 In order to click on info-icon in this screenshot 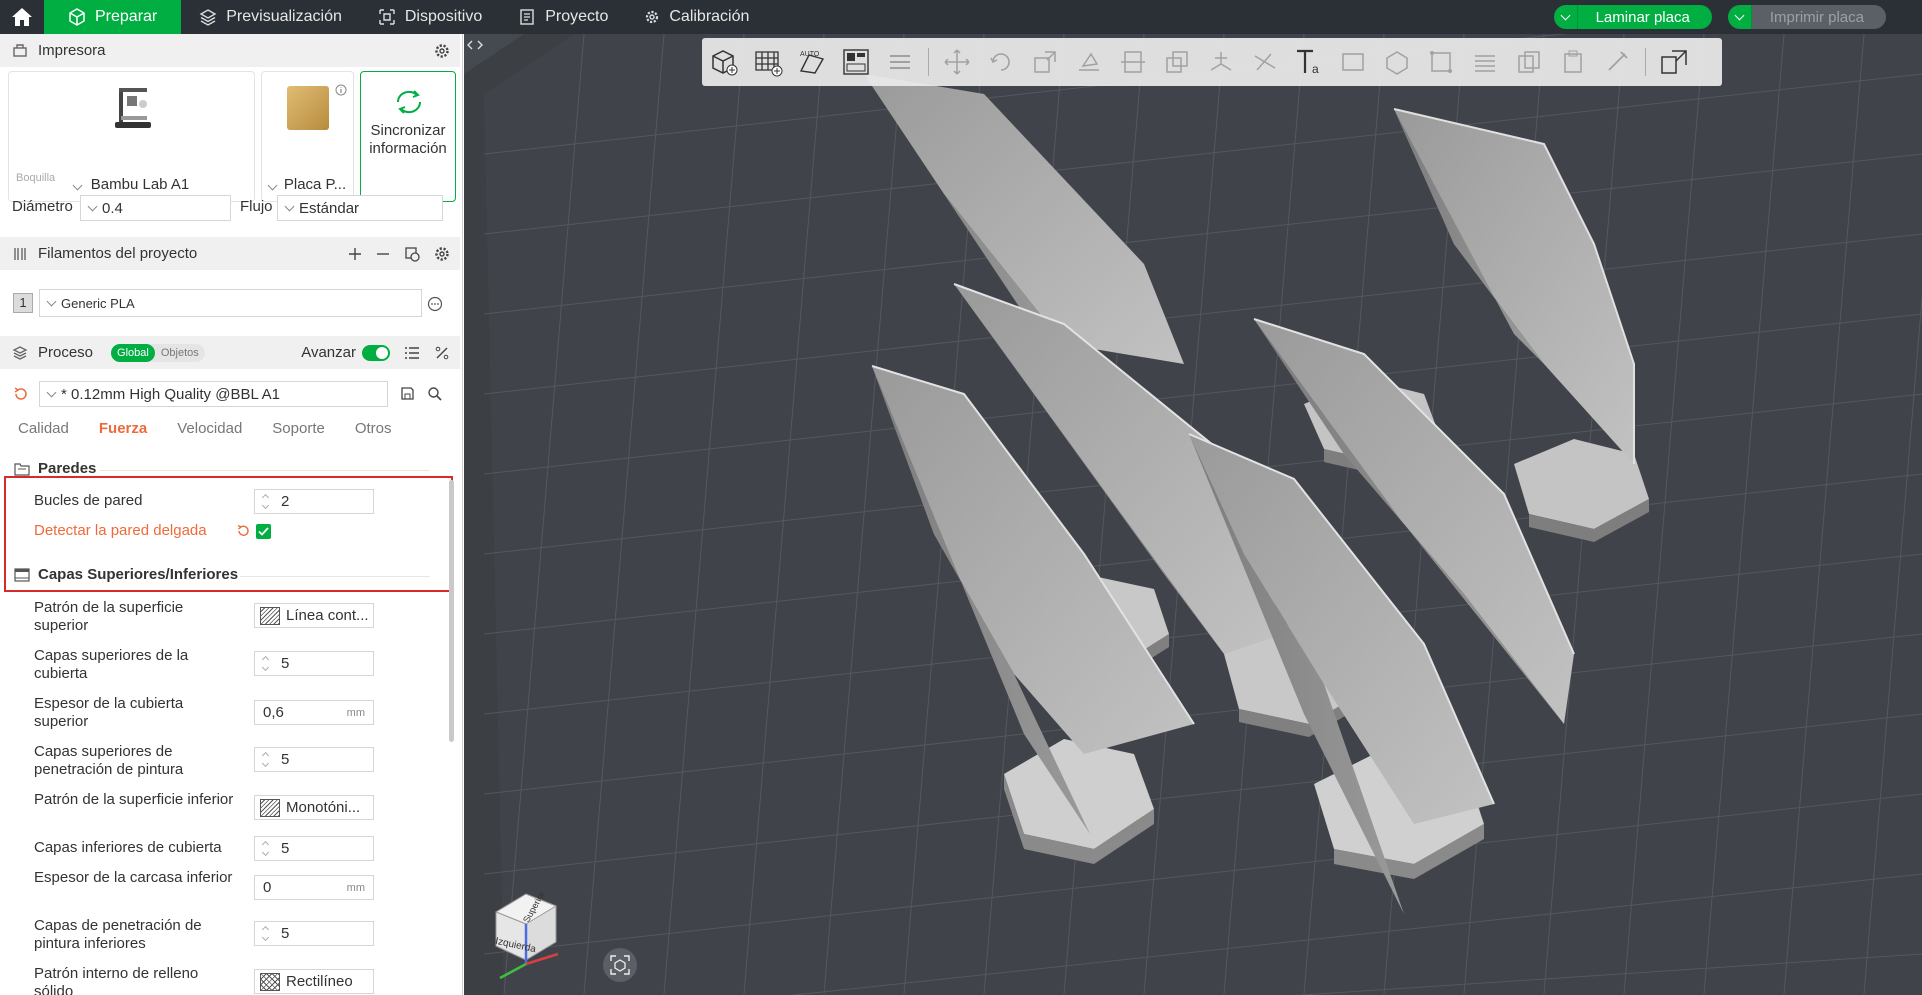, I will do `click(341, 90)`.